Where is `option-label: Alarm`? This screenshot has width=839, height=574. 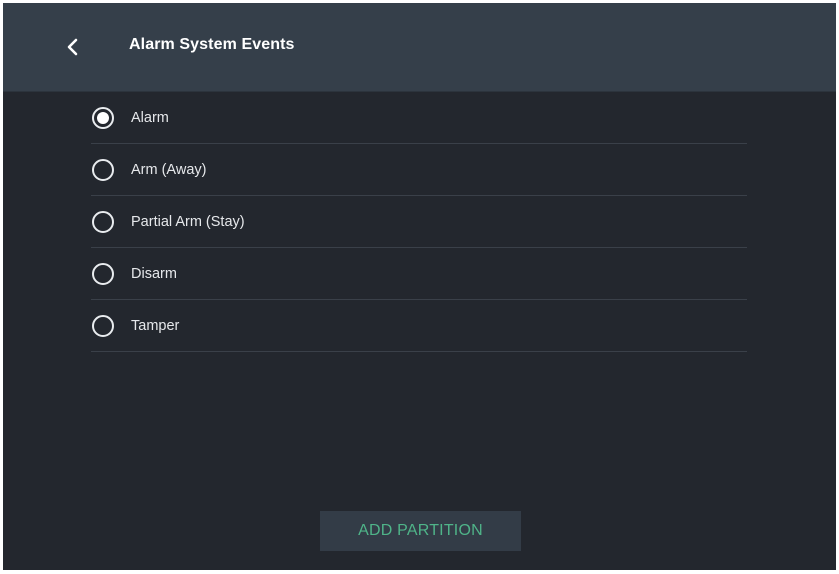 option-label: Alarm is located at coordinates (150, 117).